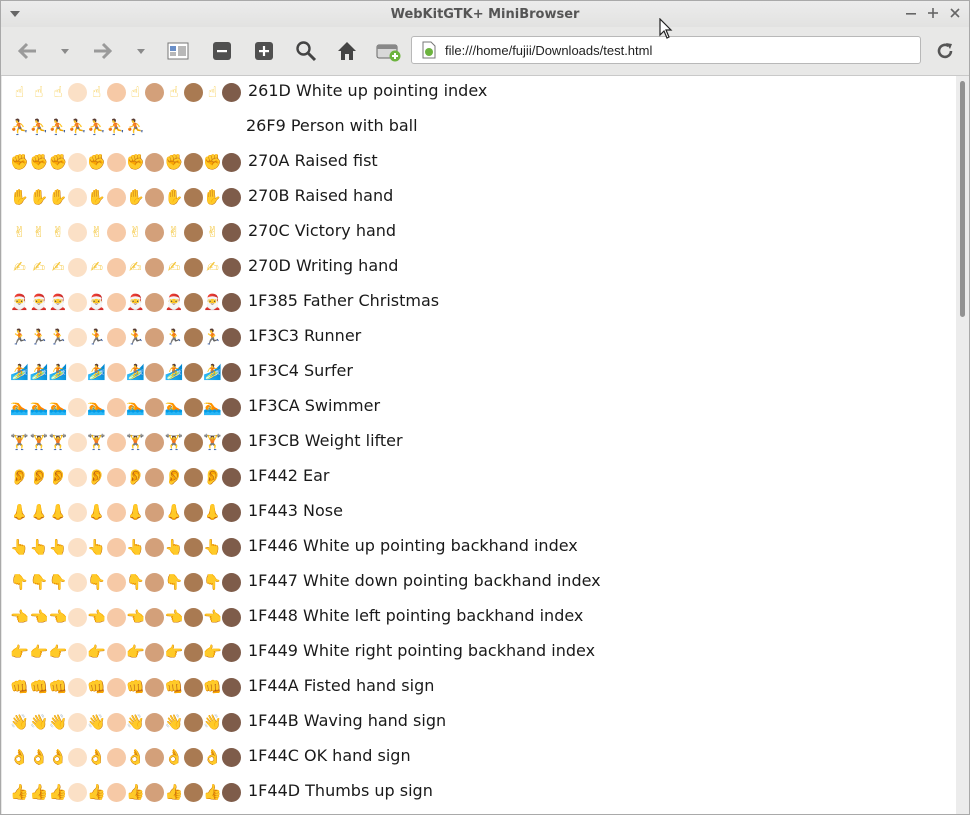  What do you see at coordinates (141, 51) in the screenshot?
I see `forward-history-button` at bounding box center [141, 51].